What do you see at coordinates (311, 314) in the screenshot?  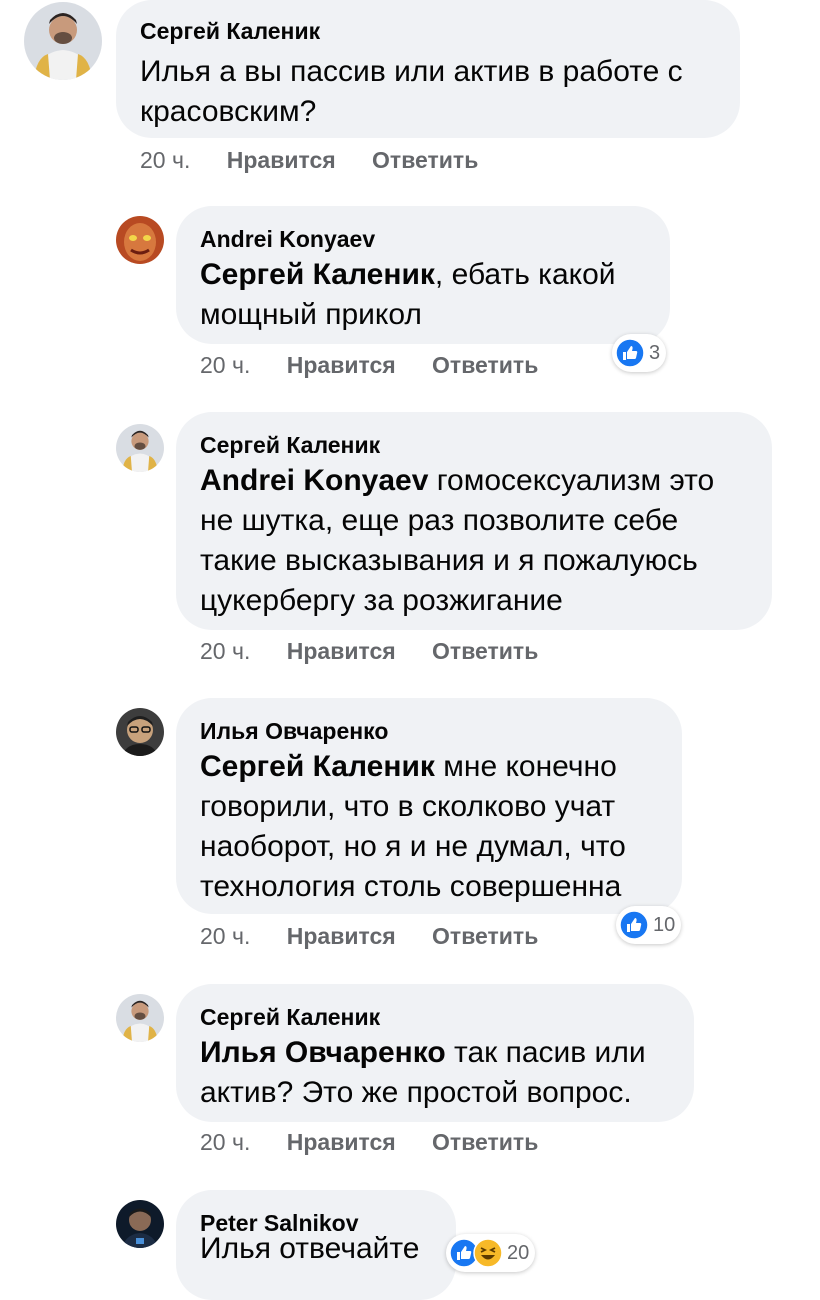 I see `comment-text-line: мощный прикол` at bounding box center [311, 314].